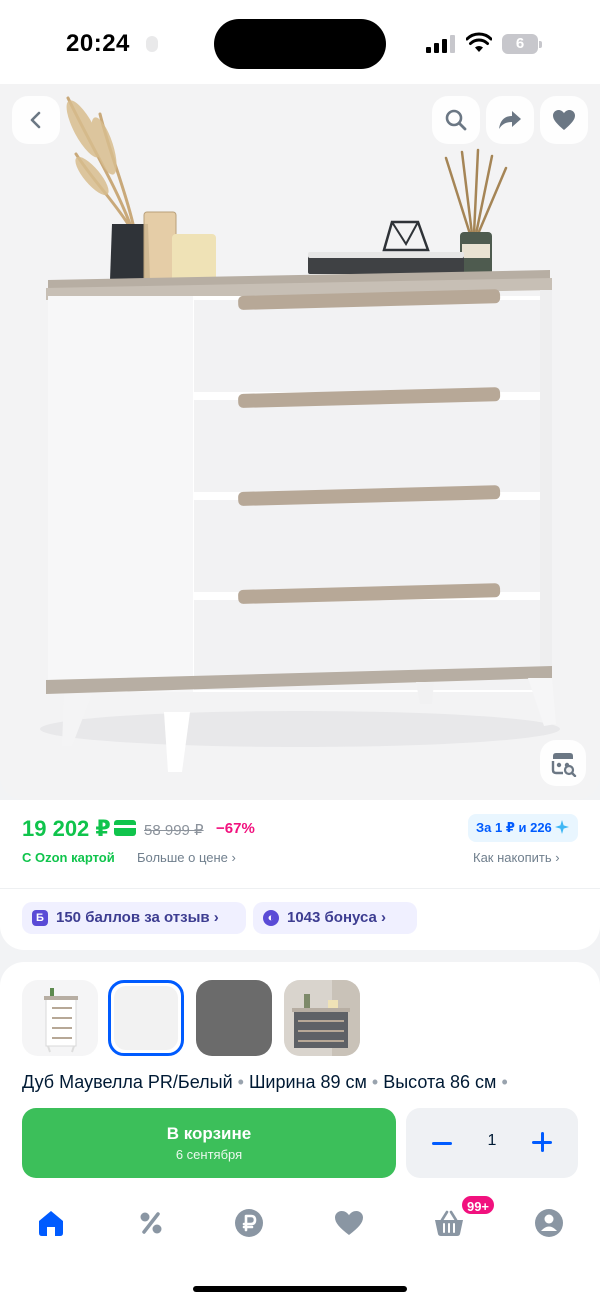  I want to click on back-icon, so click(35, 120).